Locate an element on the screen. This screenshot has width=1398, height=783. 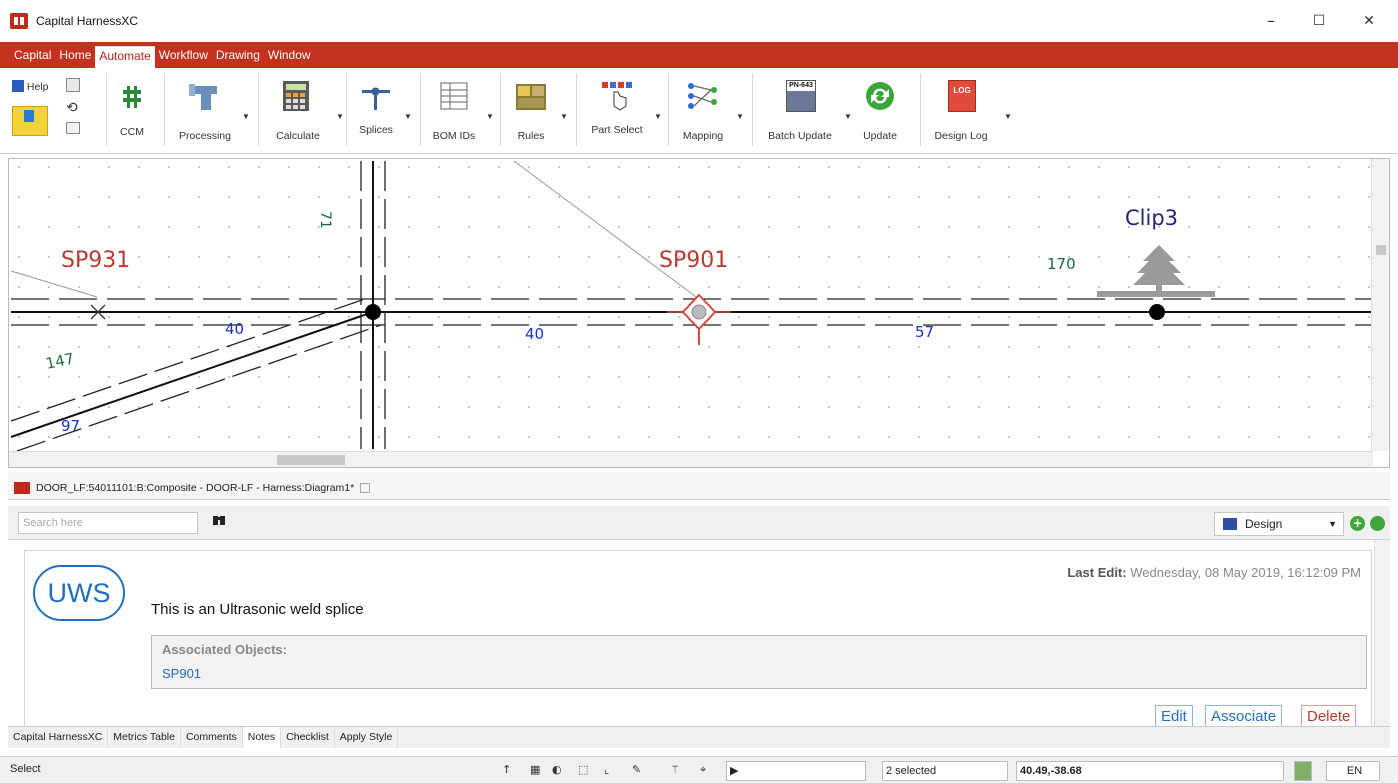
diagram-icon is located at coordinates (22, 488).